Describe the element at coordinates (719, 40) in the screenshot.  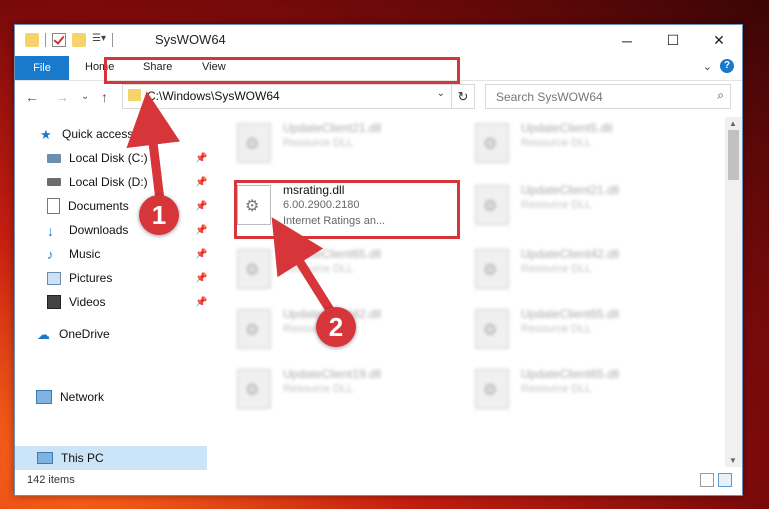
I see `close-button: ✕` at that location.